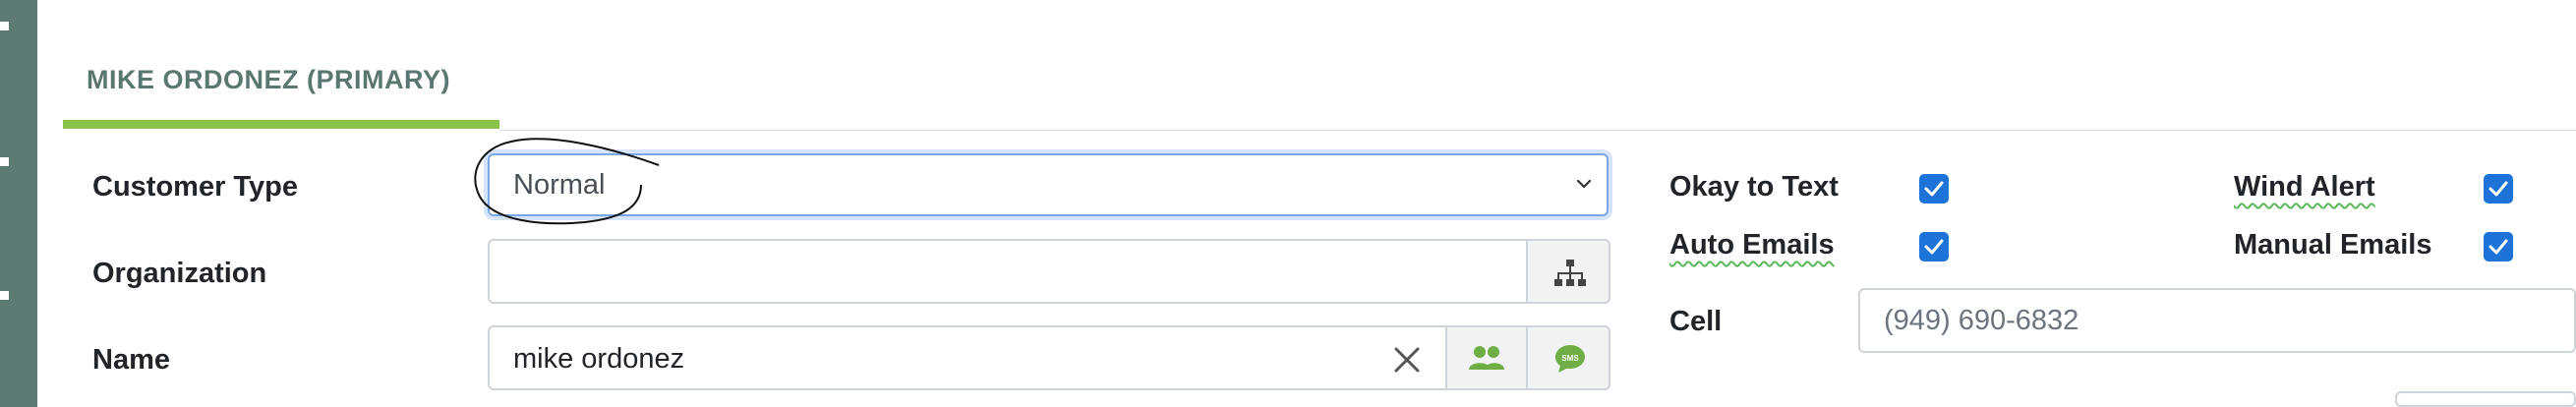 The width and height of the screenshot is (2576, 407). I want to click on active-tab-indicator, so click(281, 125).